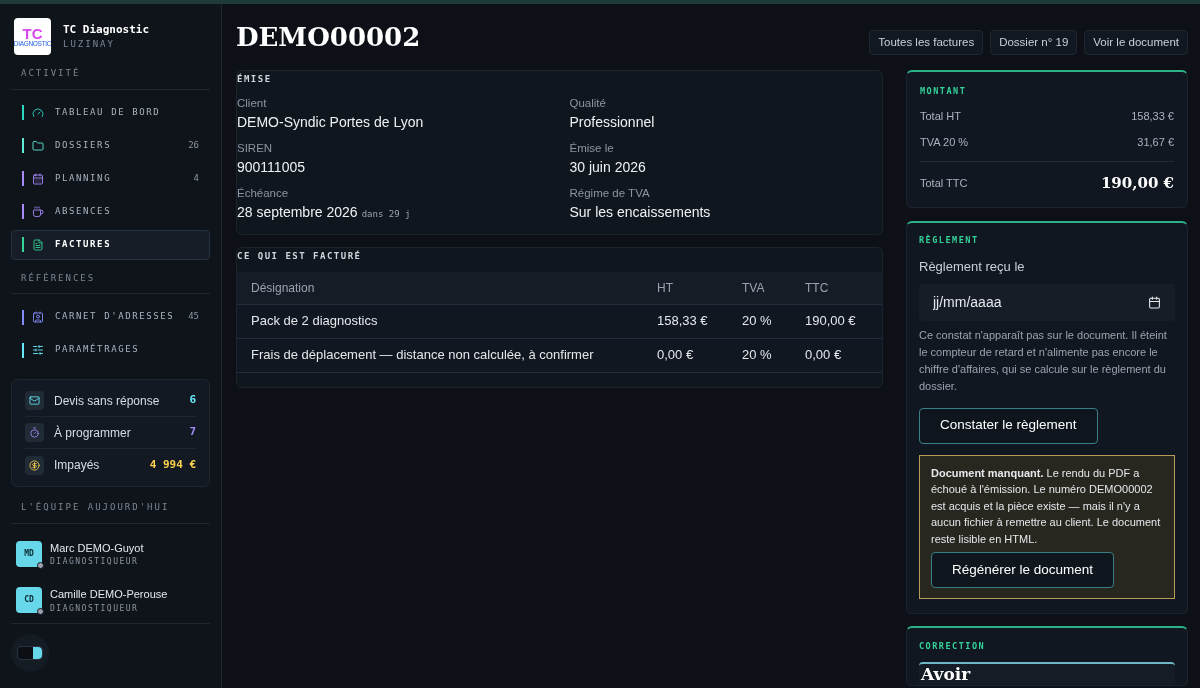 This screenshot has height=688, width=1200. Describe the element at coordinates (1034, 42) in the screenshot. I see `header-button: Dossier n° 19` at that location.